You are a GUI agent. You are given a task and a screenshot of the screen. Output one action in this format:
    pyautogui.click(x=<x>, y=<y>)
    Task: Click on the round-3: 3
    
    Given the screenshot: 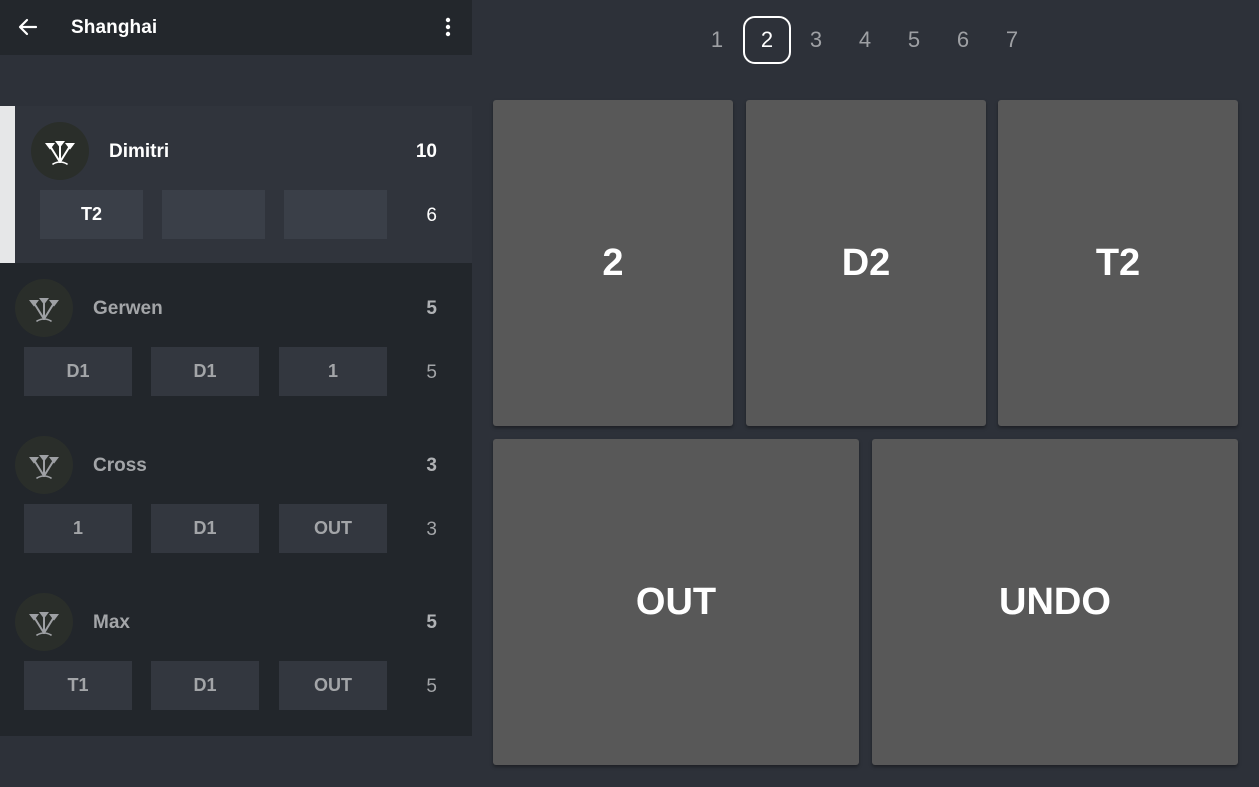 What is the action you would take?
    pyautogui.click(x=816, y=40)
    